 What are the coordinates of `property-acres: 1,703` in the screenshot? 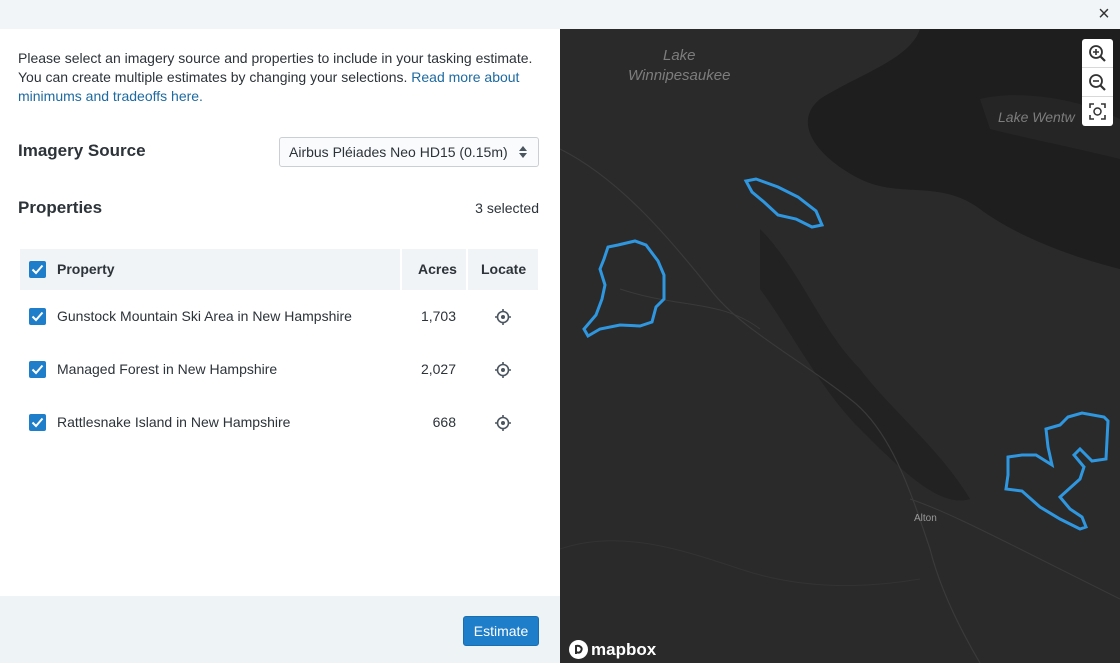 It's located at (438, 316).